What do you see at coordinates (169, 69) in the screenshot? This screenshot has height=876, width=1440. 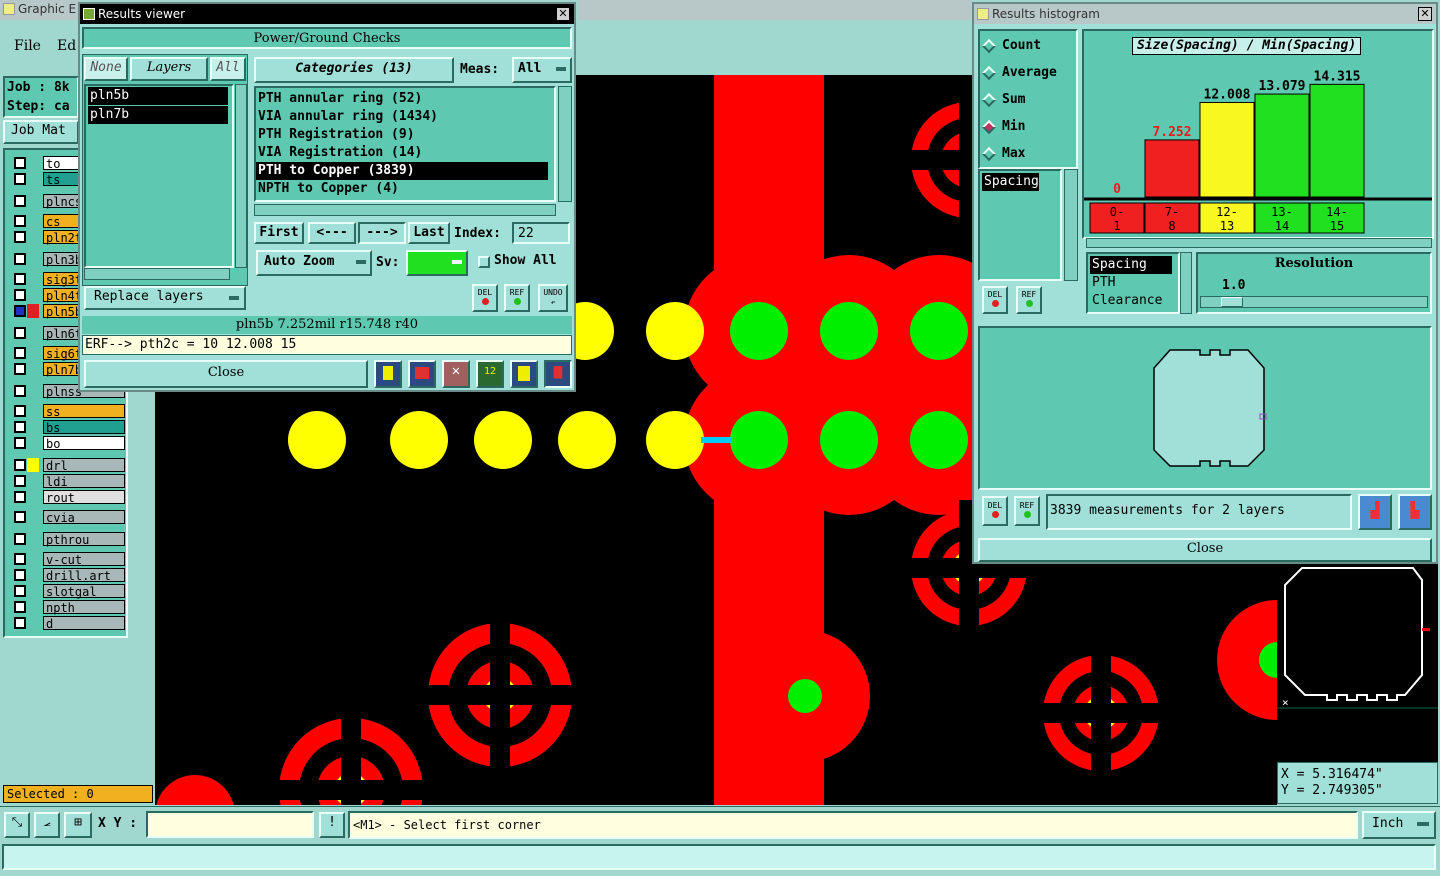 I see `layers-button: Layers` at bounding box center [169, 69].